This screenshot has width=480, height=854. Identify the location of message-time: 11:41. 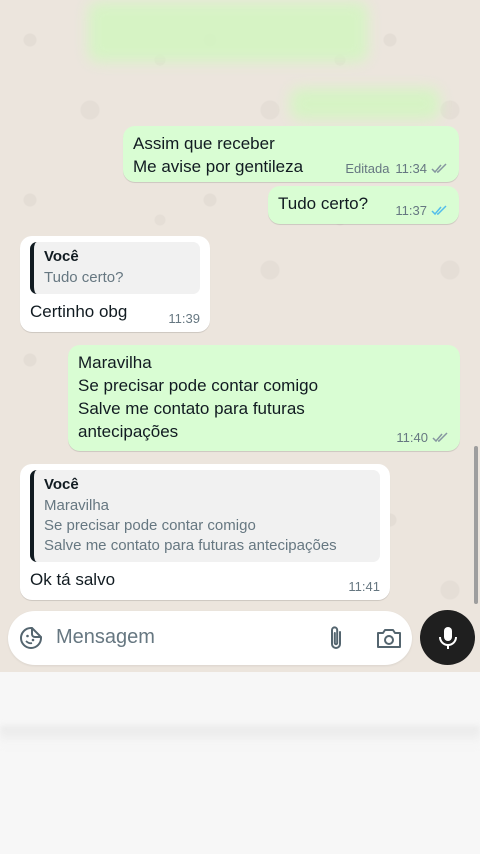
(364, 586).